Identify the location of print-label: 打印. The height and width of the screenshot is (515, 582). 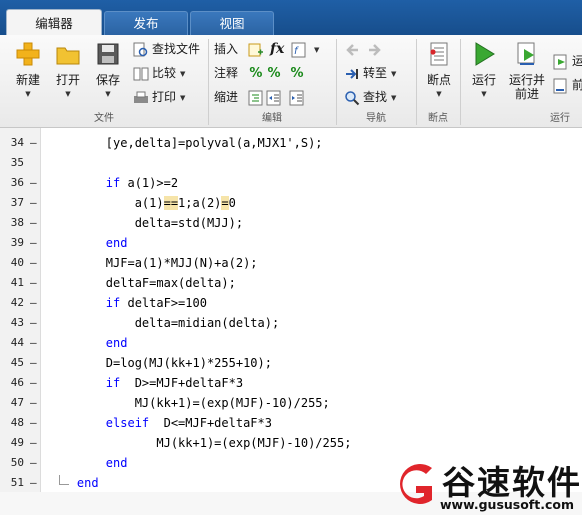
(164, 97).